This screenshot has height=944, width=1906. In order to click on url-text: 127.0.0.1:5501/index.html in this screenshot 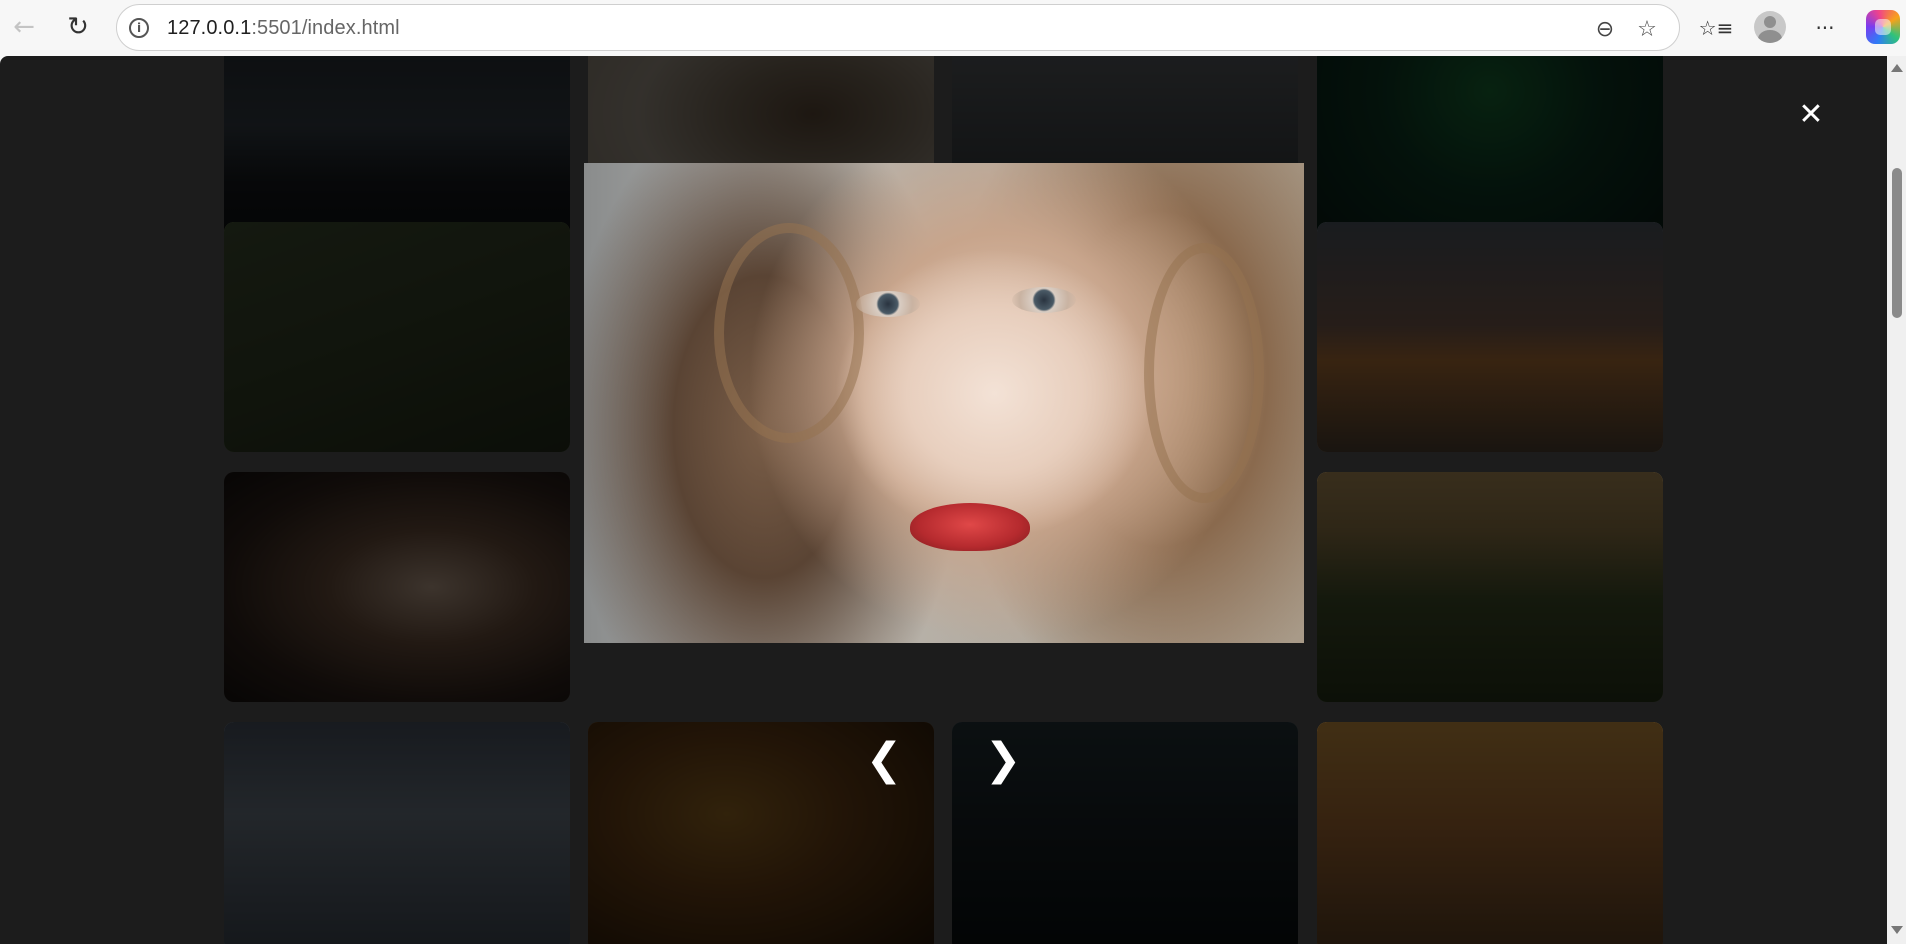, I will do `click(283, 28)`.